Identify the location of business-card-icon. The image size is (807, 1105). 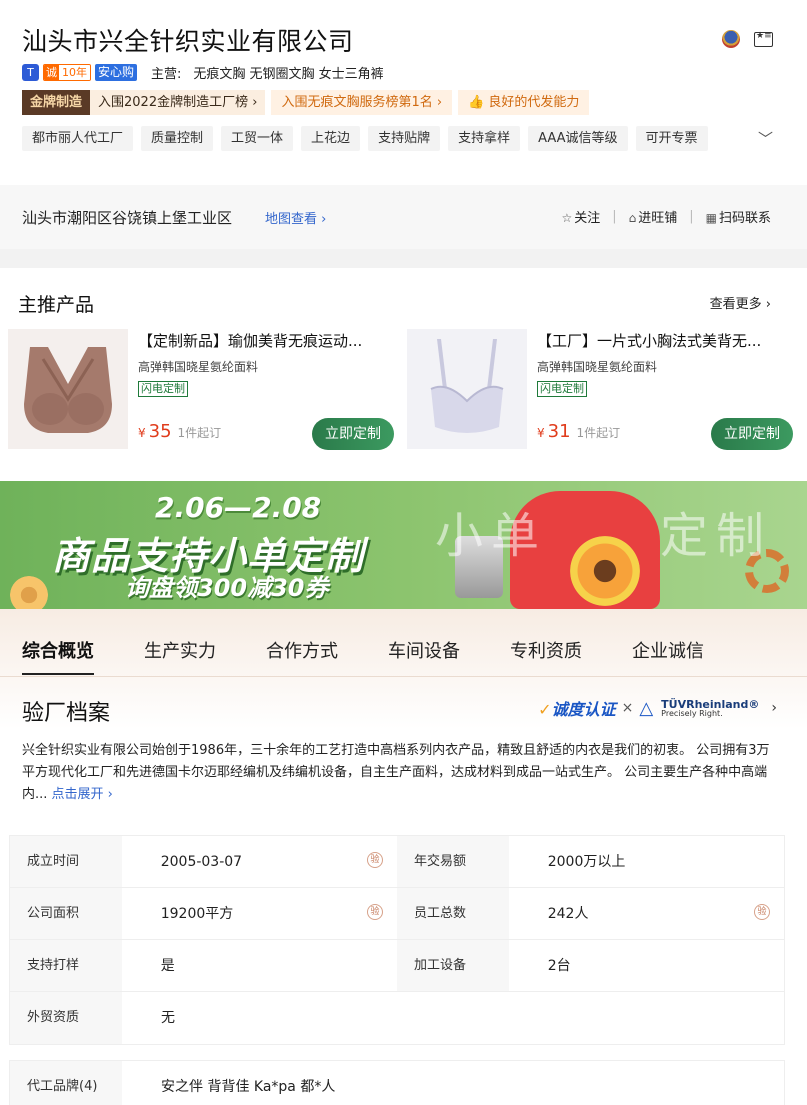
(763, 39).